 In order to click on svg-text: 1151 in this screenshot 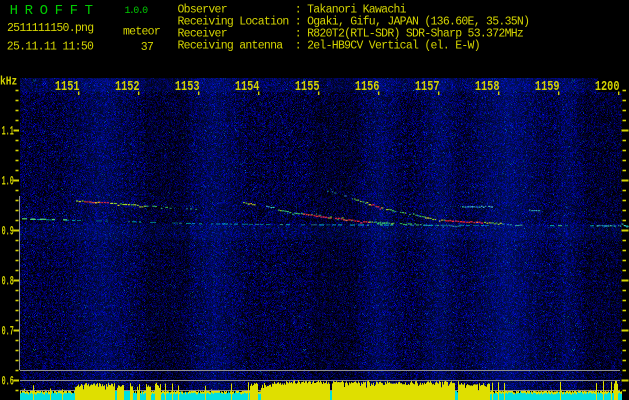, I will do `click(67, 87)`.